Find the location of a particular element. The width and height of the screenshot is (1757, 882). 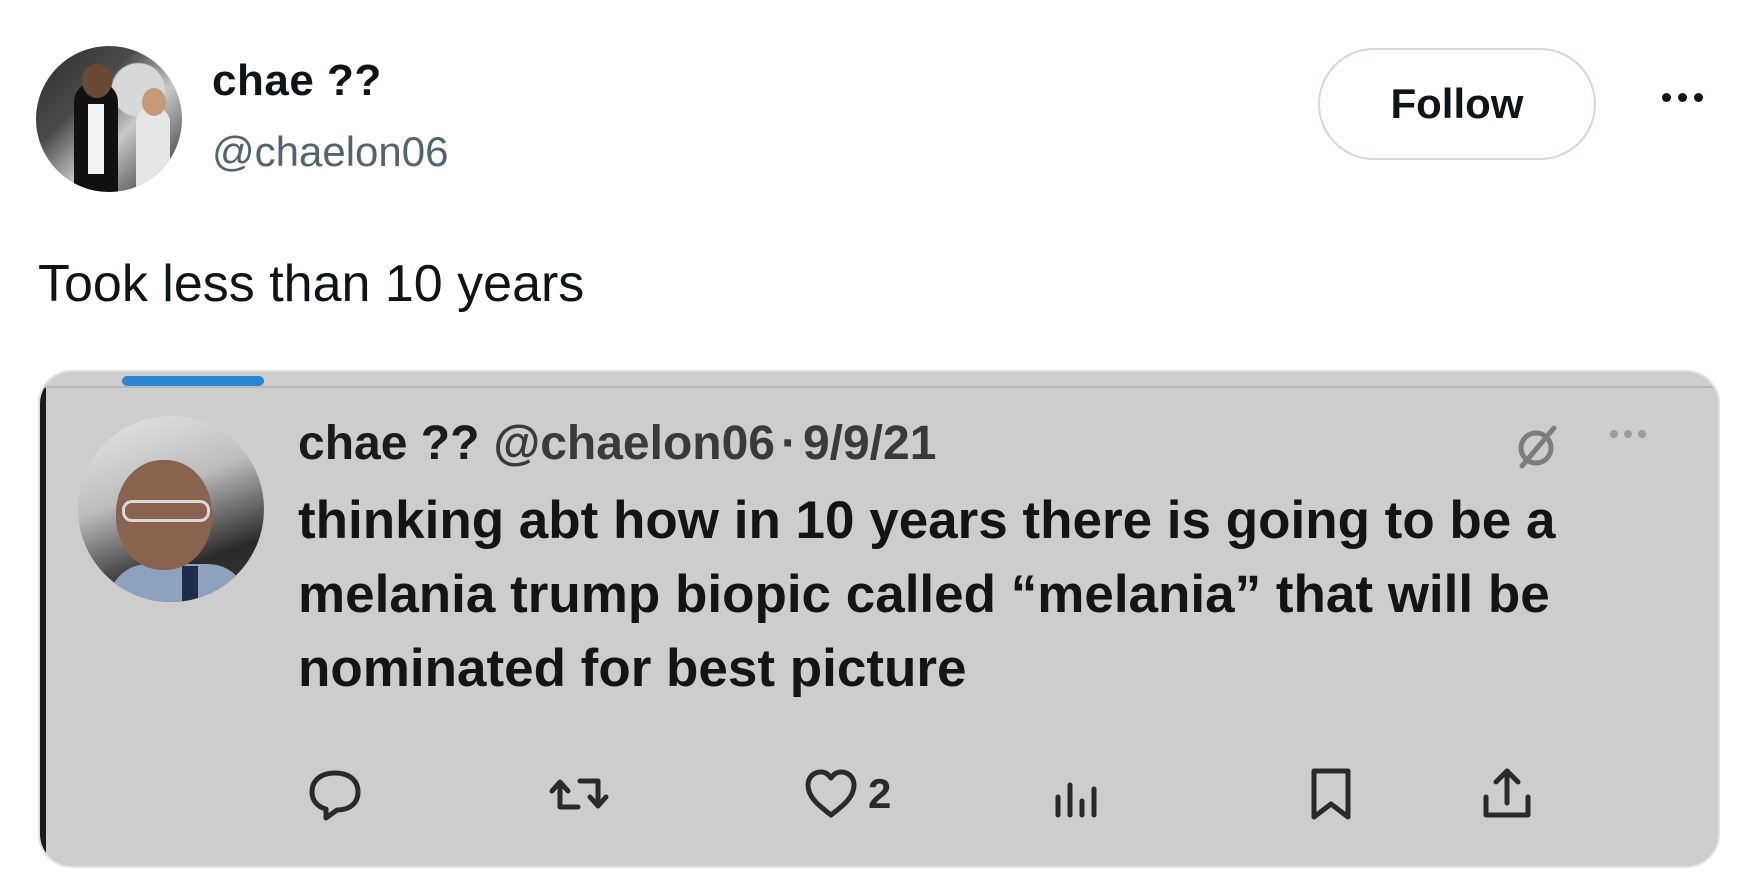

views-button is located at coordinates (1077, 794).